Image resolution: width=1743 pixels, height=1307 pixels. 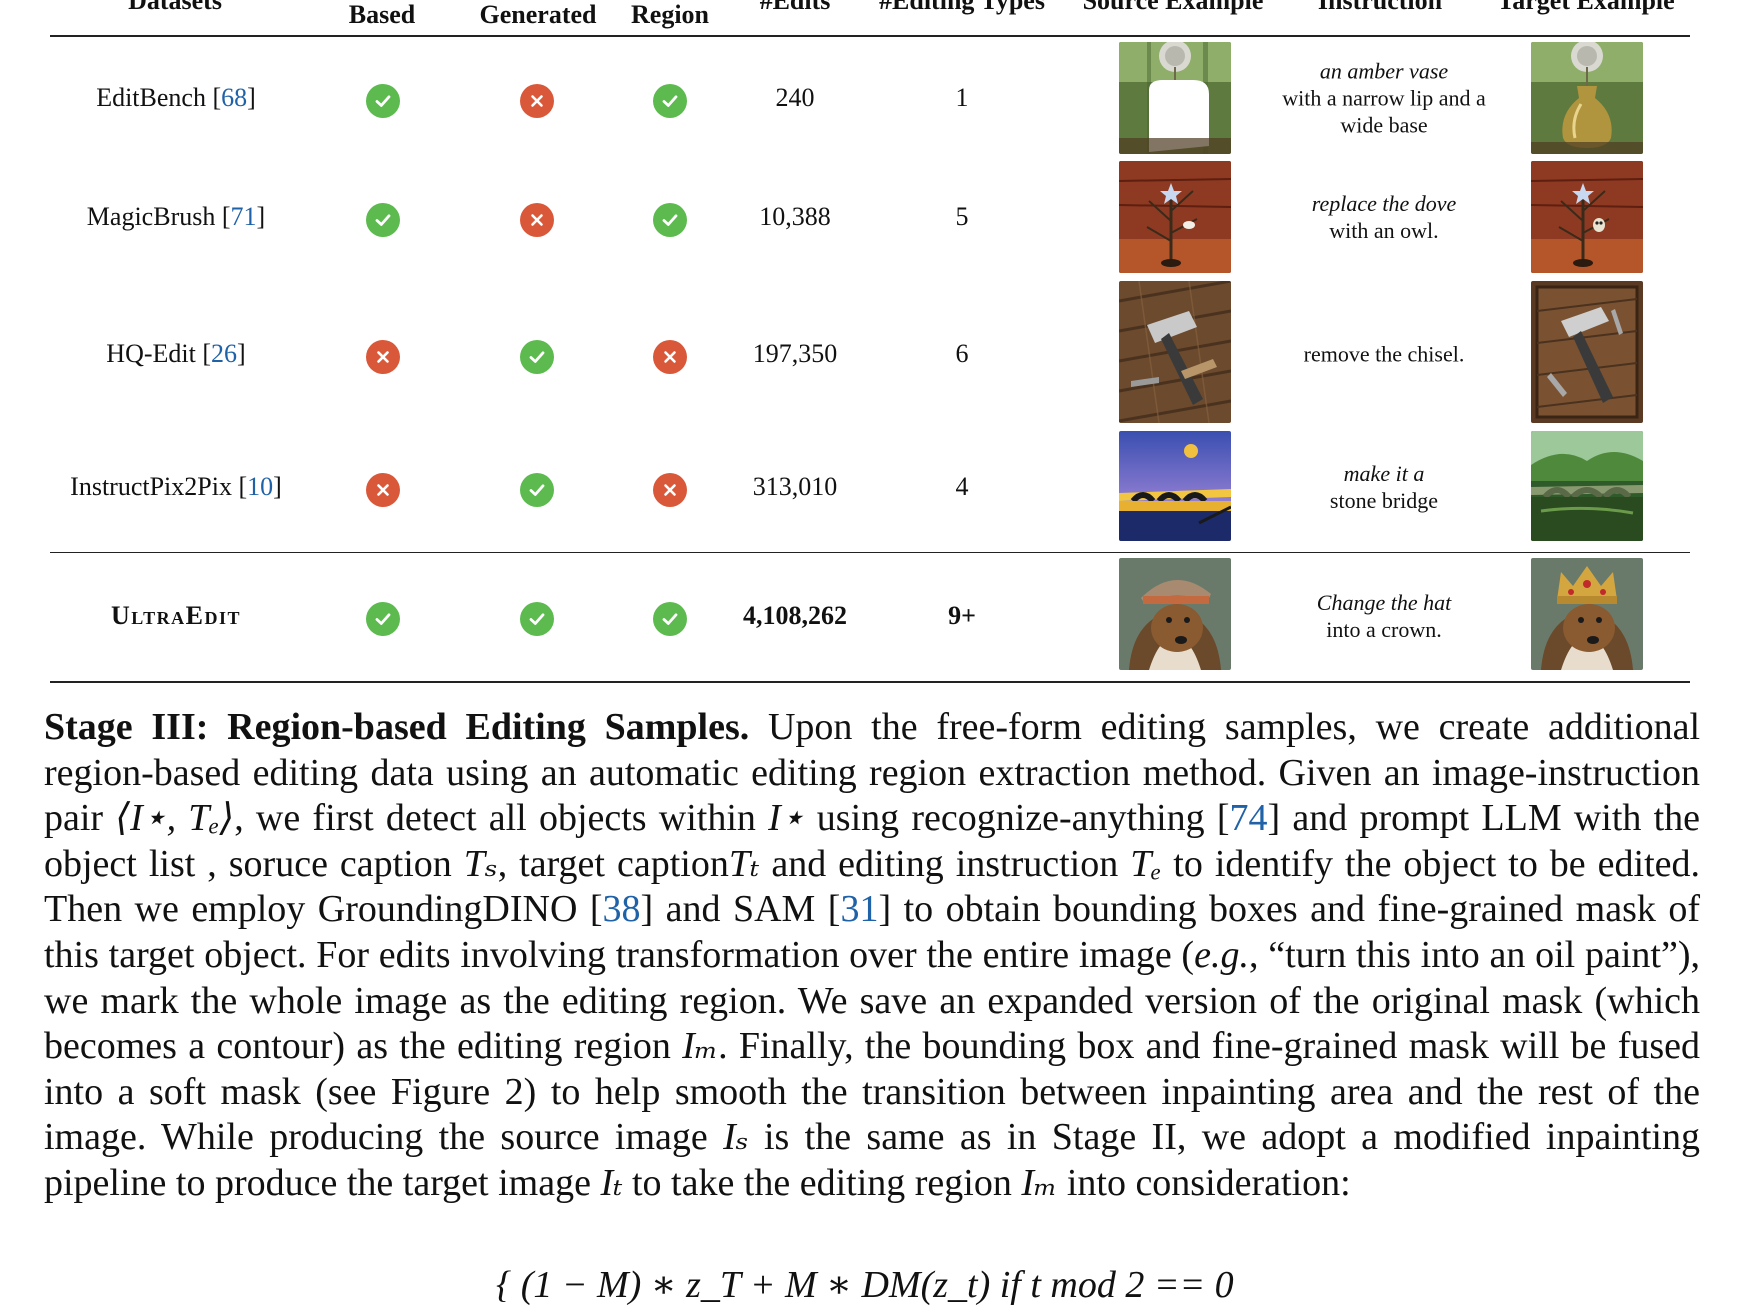 What do you see at coordinates (176, 216) in the screenshot?
I see `dataset-name: MagicBrush [71]` at bounding box center [176, 216].